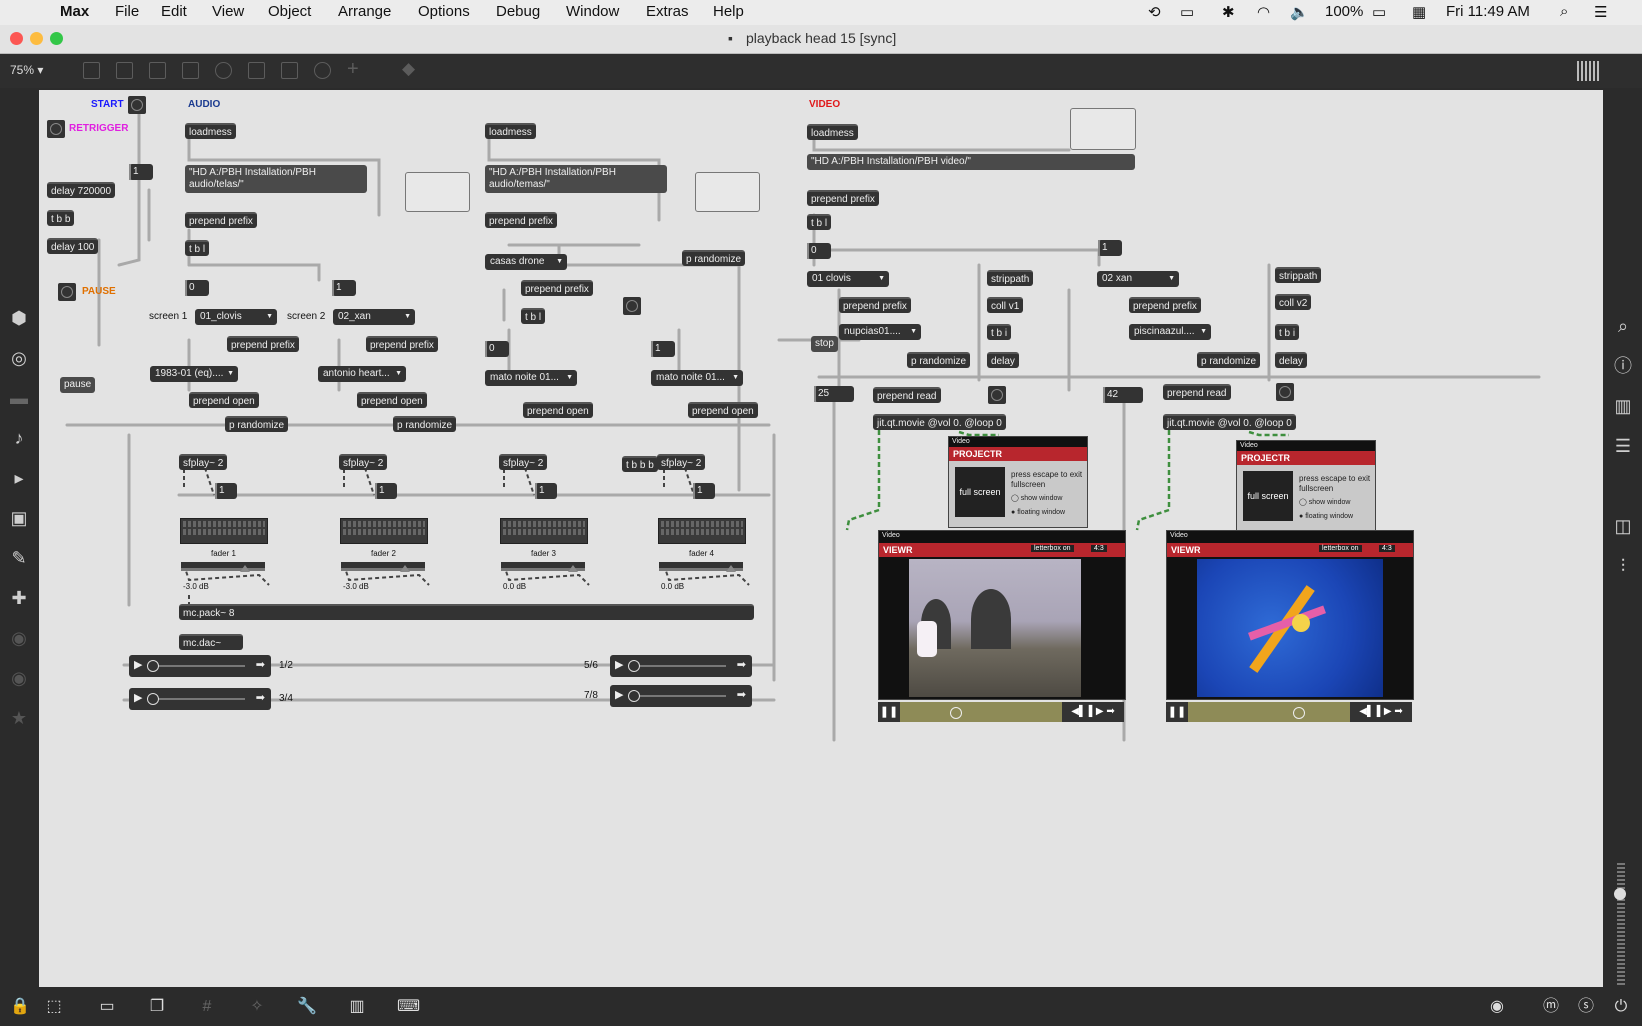 This screenshot has width=1642, height=1026. Describe the element at coordinates (157, 1007) in the screenshot. I see `windows-icon: ❐` at that location.